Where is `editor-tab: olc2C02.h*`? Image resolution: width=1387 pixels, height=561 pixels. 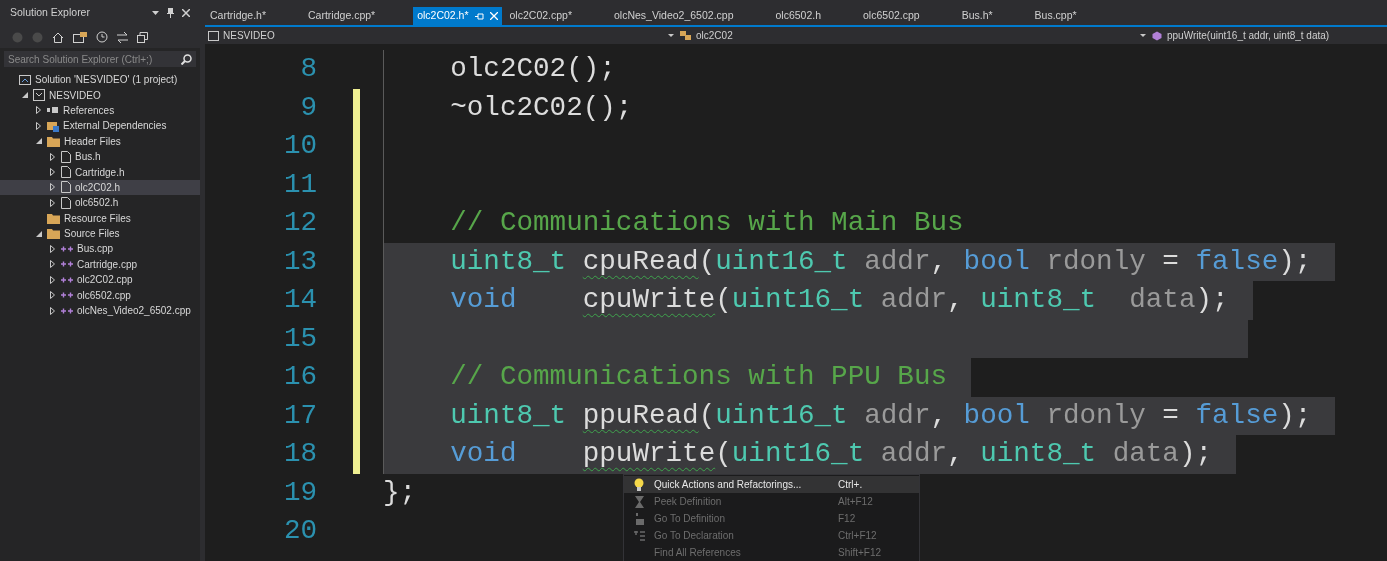
editor-tab: olc2C02.h* is located at coordinates (457, 16).